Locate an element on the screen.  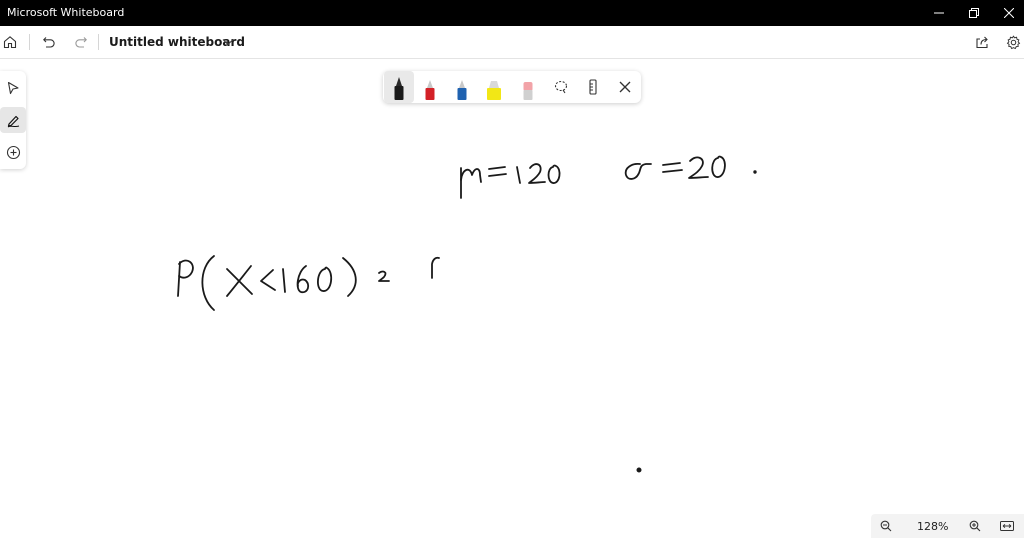
settings-icon is located at coordinates (1013, 41).